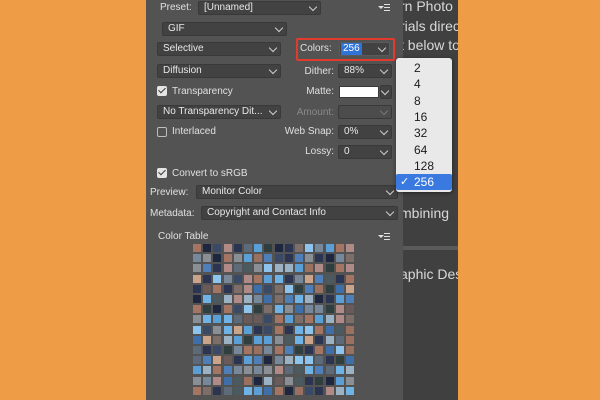  Describe the element at coordinates (219, 71) in the screenshot. I see `dither-method-select: Diffusion` at that location.